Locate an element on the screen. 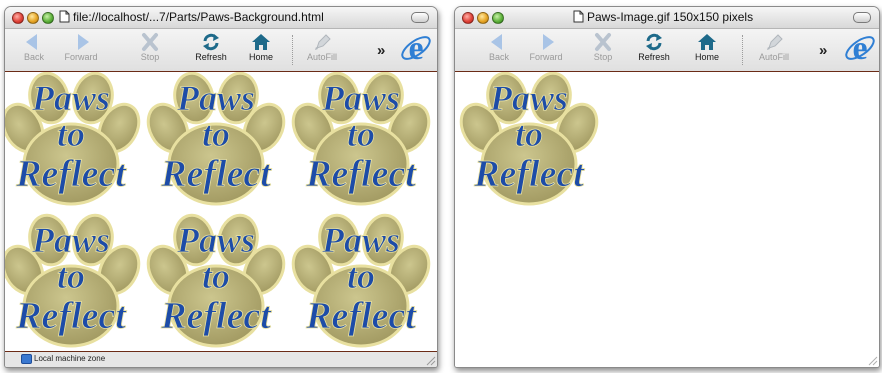 The image size is (882, 373). window-title: Paws-Image.gif 150x150 pixels is located at coordinates (663, 17).